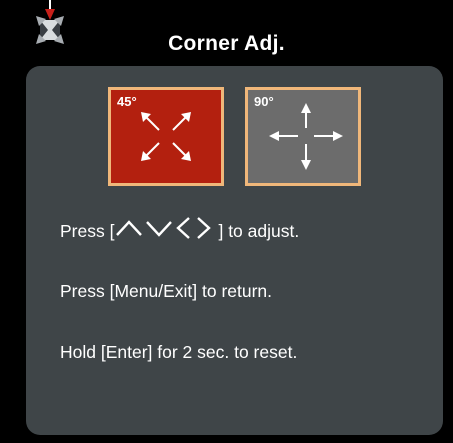  I want to click on adjust-instruction: Press [ ] to adjust., so click(180, 231).